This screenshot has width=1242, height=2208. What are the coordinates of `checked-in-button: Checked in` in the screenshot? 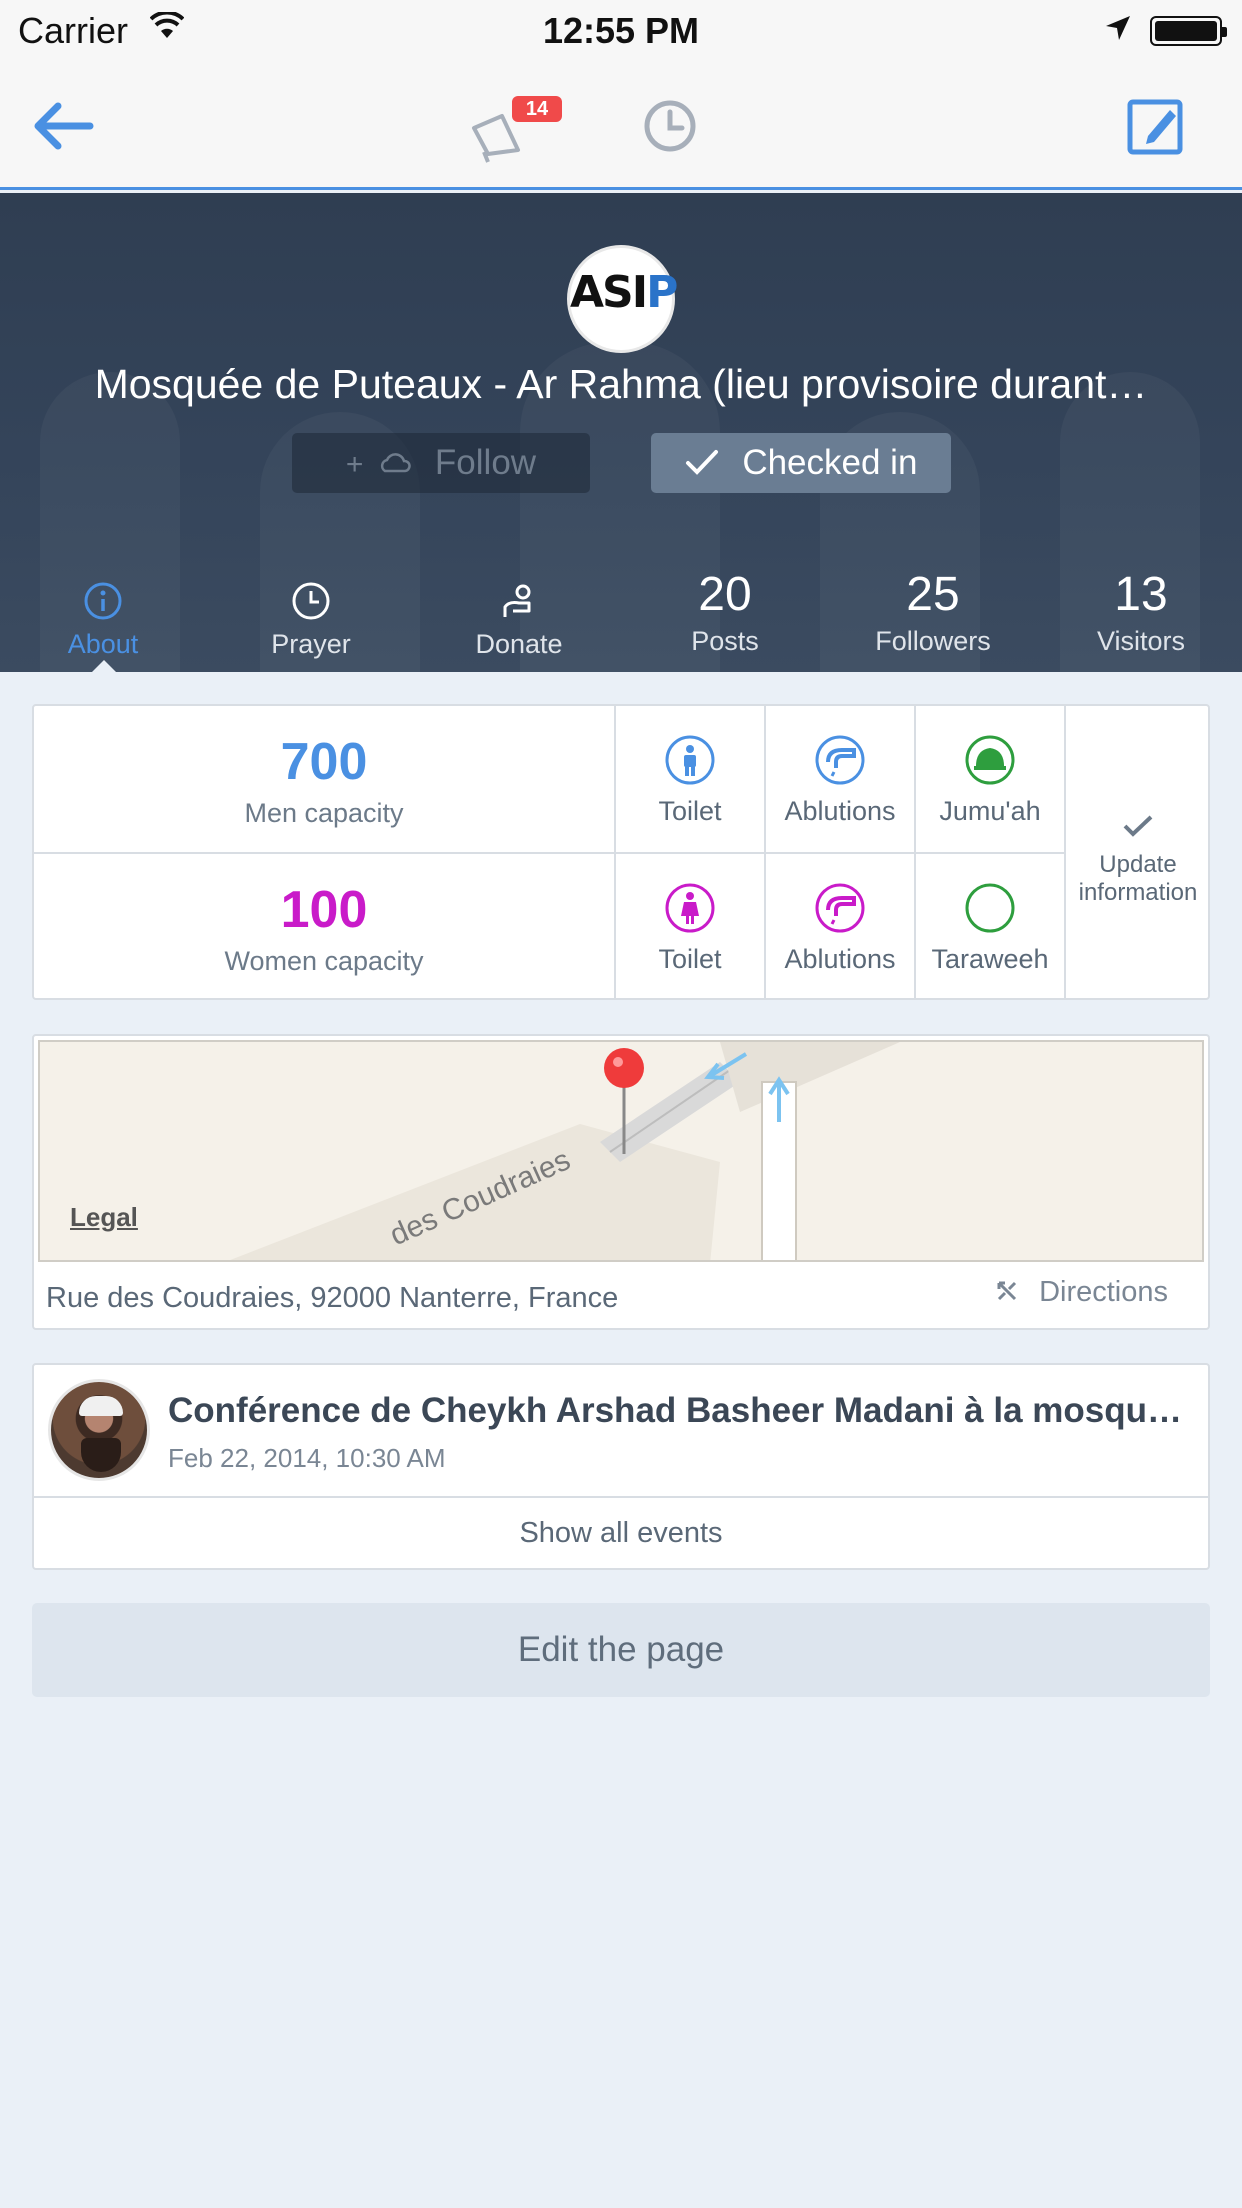 It's located at (801, 463).